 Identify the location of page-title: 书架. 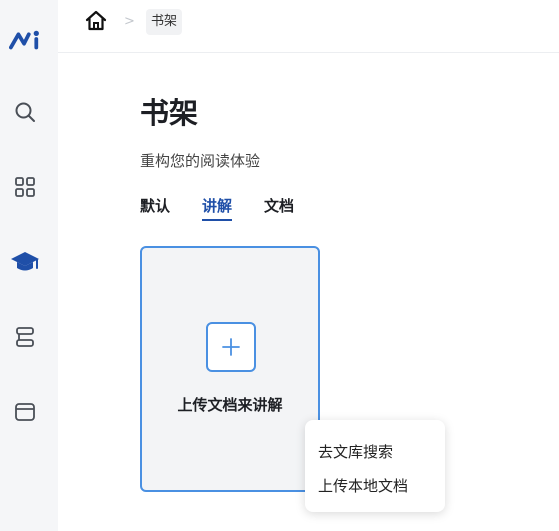
(169, 113).